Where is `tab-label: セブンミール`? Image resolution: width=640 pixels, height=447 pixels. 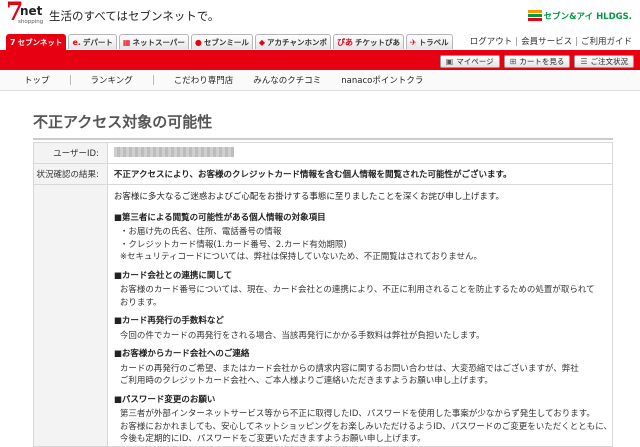
tab-label: セブンミール is located at coordinates (226, 42).